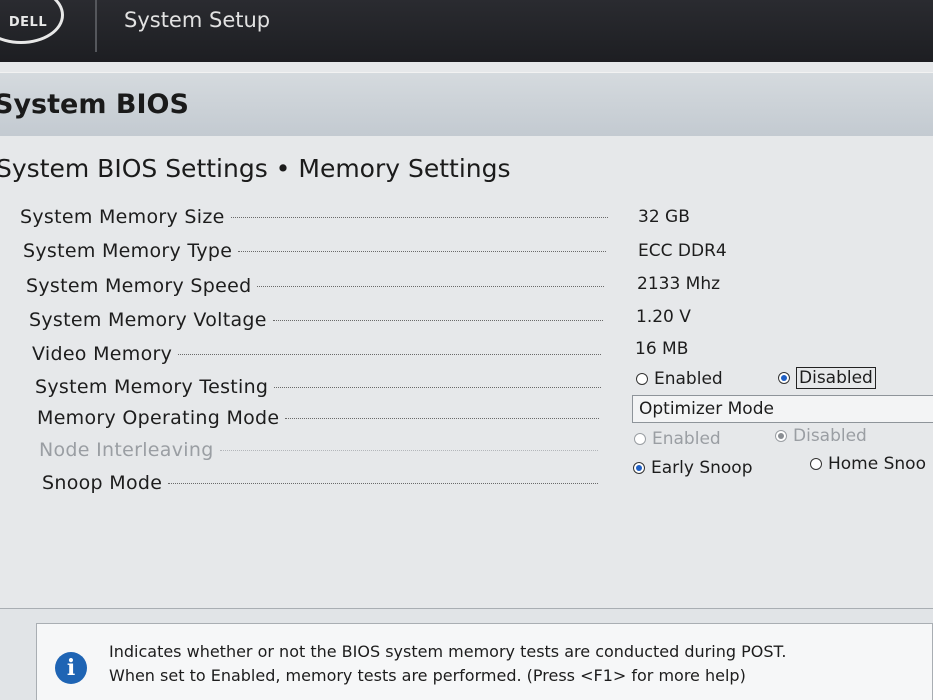 This screenshot has width=933, height=700. I want to click on system-memory-speed-label: System Memory Speed, so click(139, 286).